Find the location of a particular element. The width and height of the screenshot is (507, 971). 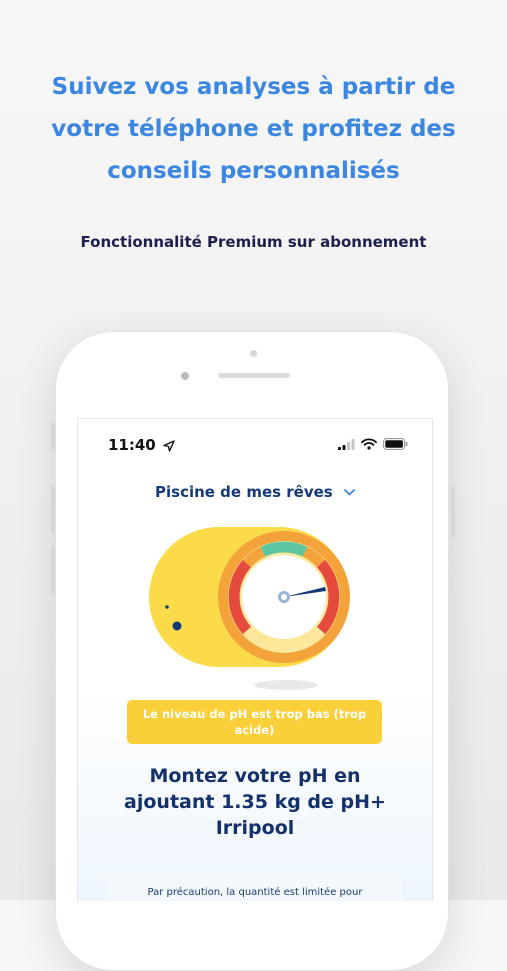

pool-selector: Piscine de mes rêves is located at coordinates (255, 492).